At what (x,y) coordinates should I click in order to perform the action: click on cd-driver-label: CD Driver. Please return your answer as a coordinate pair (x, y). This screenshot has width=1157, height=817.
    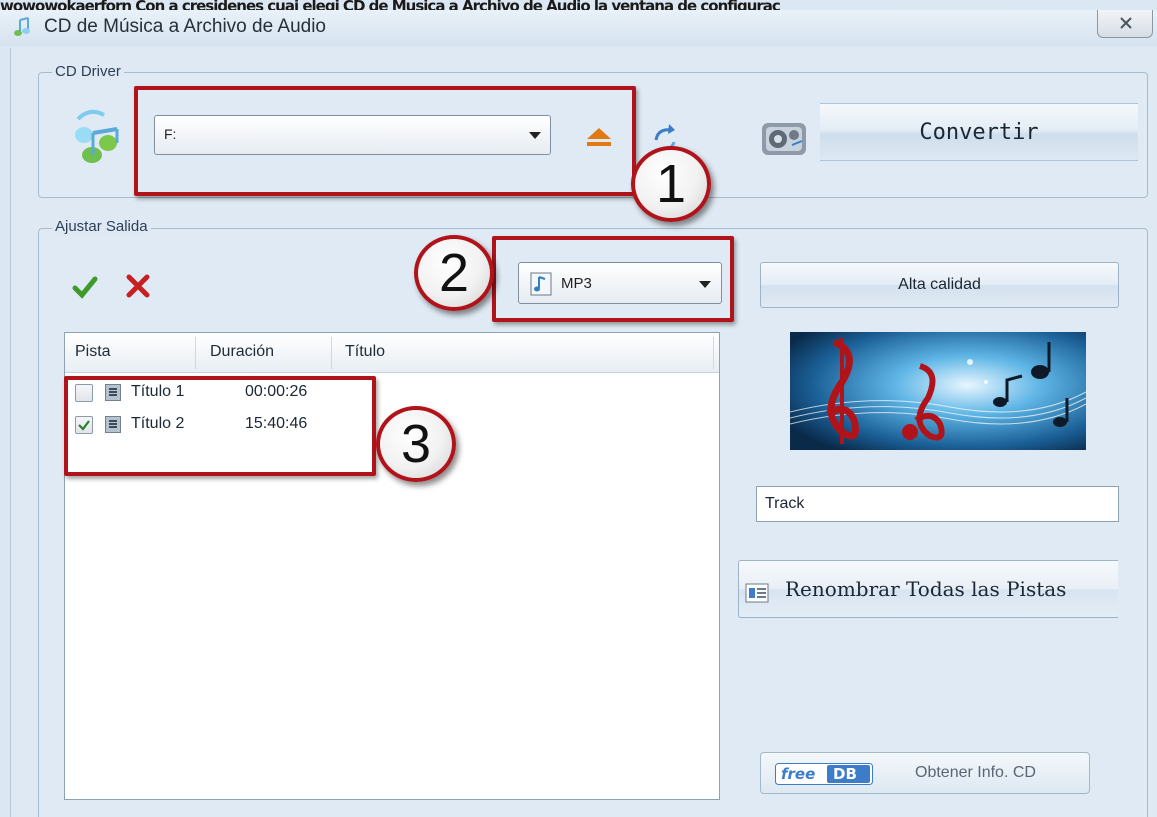
    Looking at the image, I should click on (88, 71).